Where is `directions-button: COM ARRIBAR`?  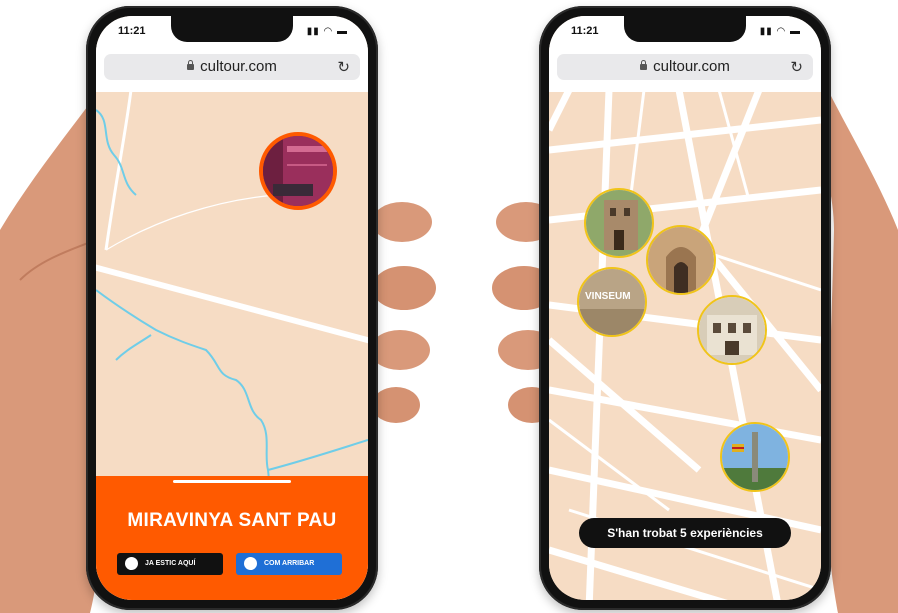
directions-button: COM ARRIBAR is located at coordinates (289, 564).